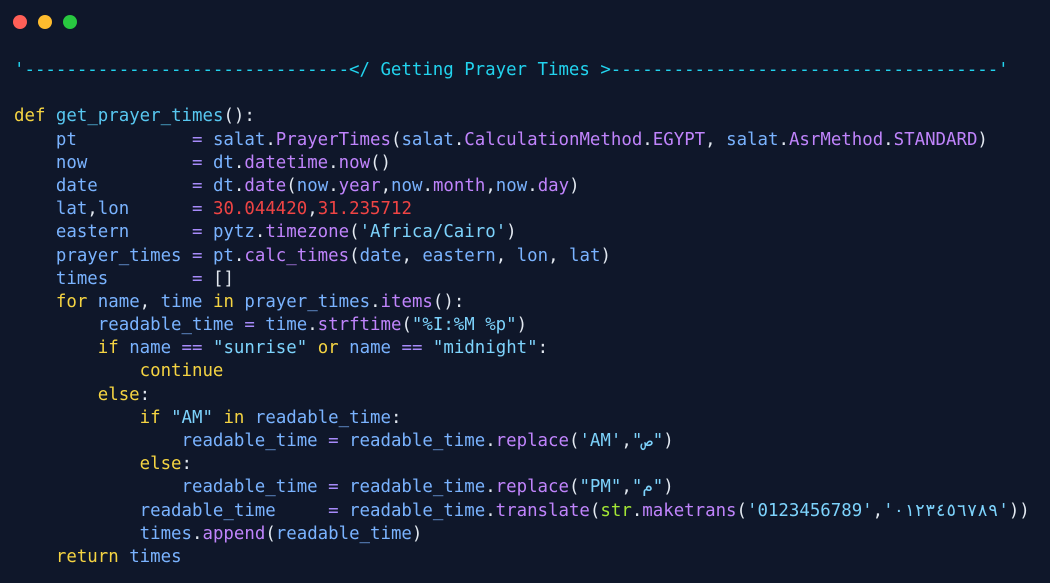  Describe the element at coordinates (297, 255) in the screenshot. I see `code-token-member: calc_times` at that location.